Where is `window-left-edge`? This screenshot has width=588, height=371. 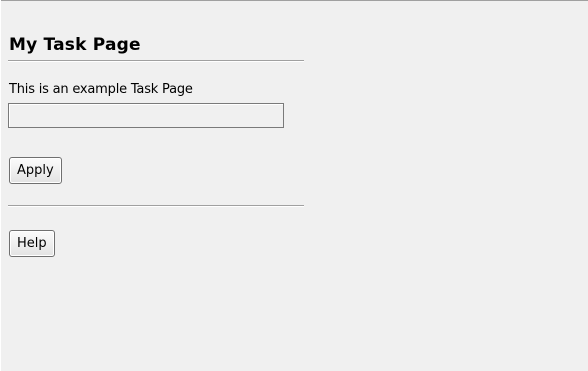 window-left-edge is located at coordinates (0, 185).